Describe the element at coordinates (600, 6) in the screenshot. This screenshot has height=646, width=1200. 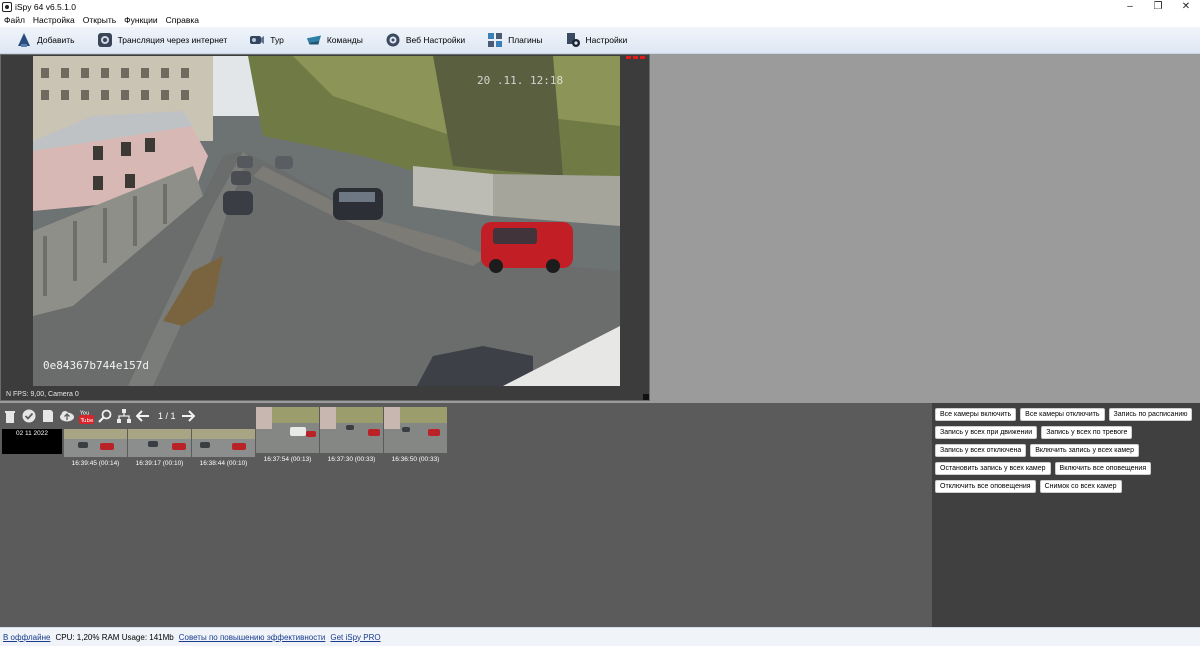
I see `title-bar: iSpy 64 v6.5.1.0 – ❐ ✕` at that location.